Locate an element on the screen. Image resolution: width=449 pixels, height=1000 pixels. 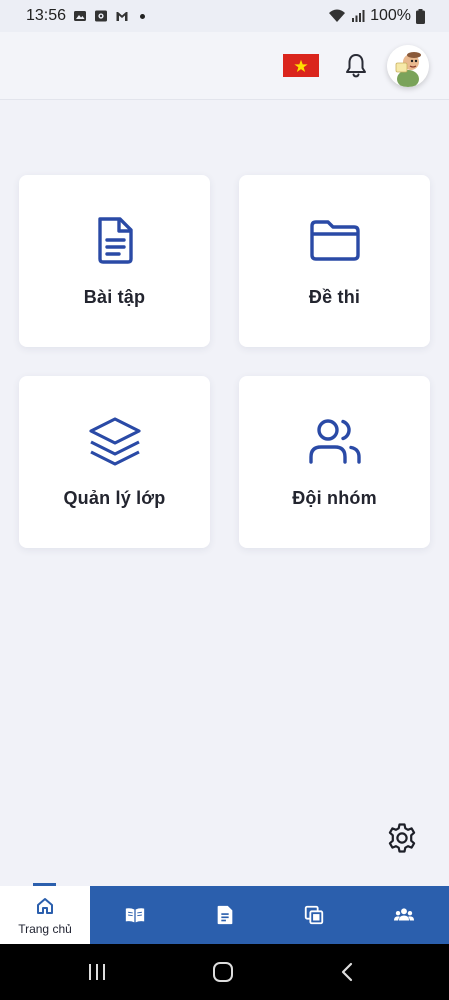
active-tab-indicator is located at coordinates (44, 884).